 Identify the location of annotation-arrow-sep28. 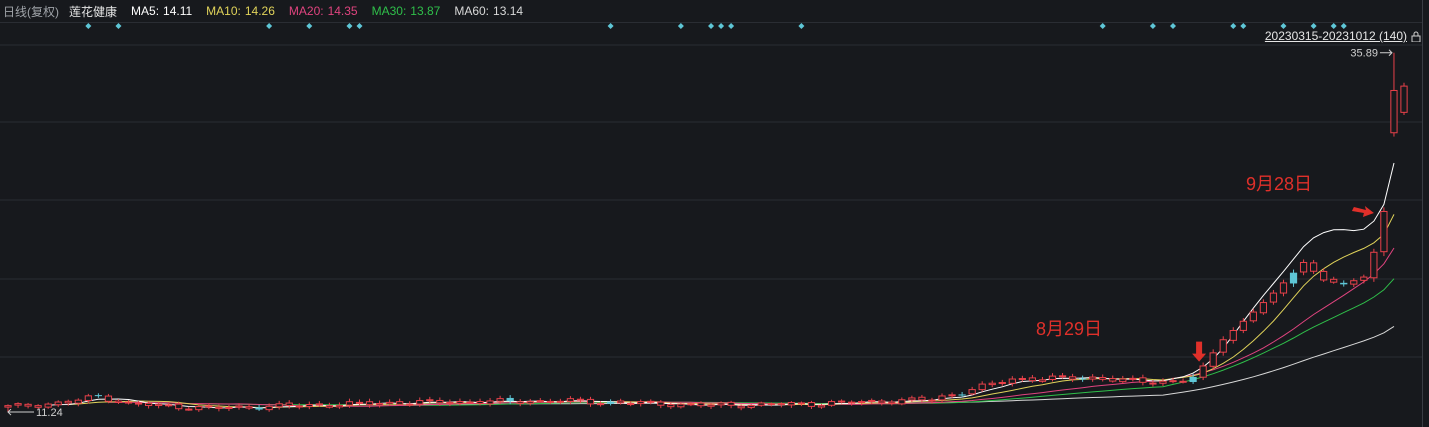
(1362, 211).